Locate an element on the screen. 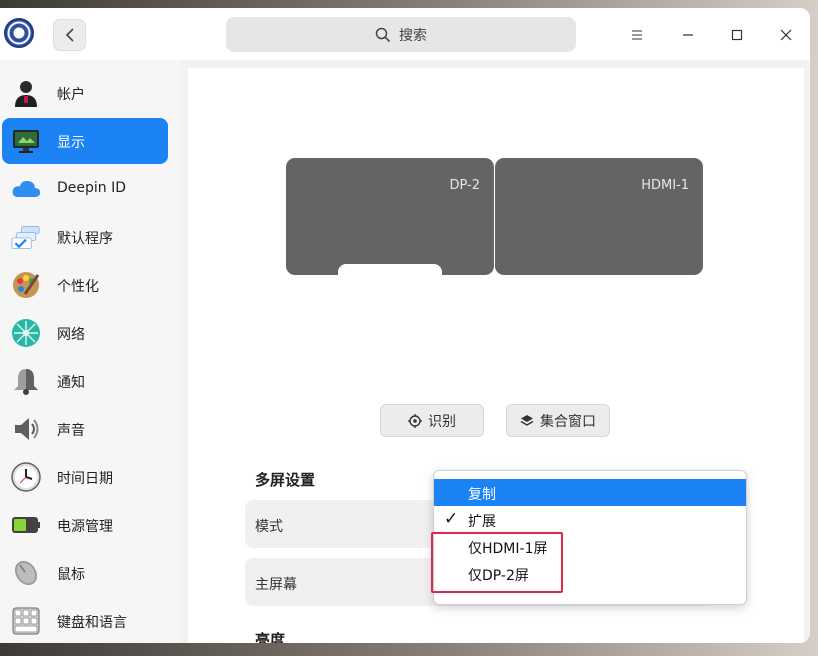  primary-screen-label: 主屏幕 is located at coordinates (276, 585).